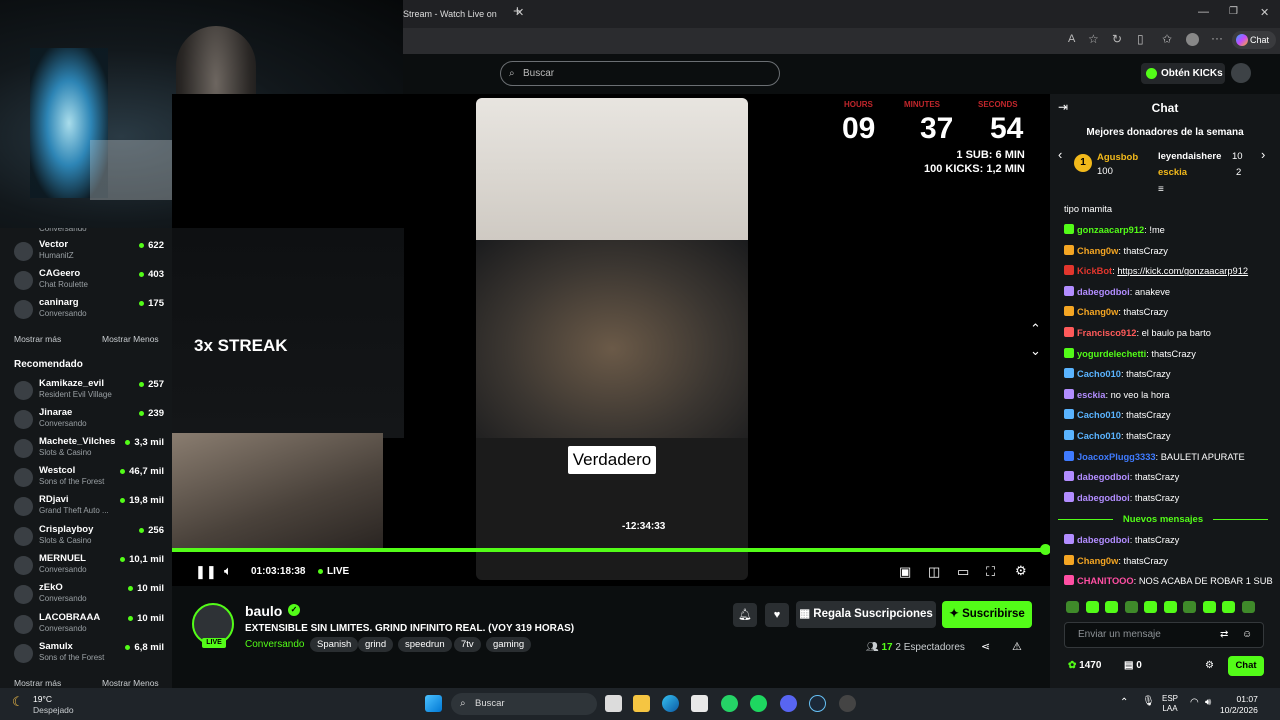 This screenshot has width=1280, height=720. I want to click on chat-send-button: Chat, so click(1246, 666).